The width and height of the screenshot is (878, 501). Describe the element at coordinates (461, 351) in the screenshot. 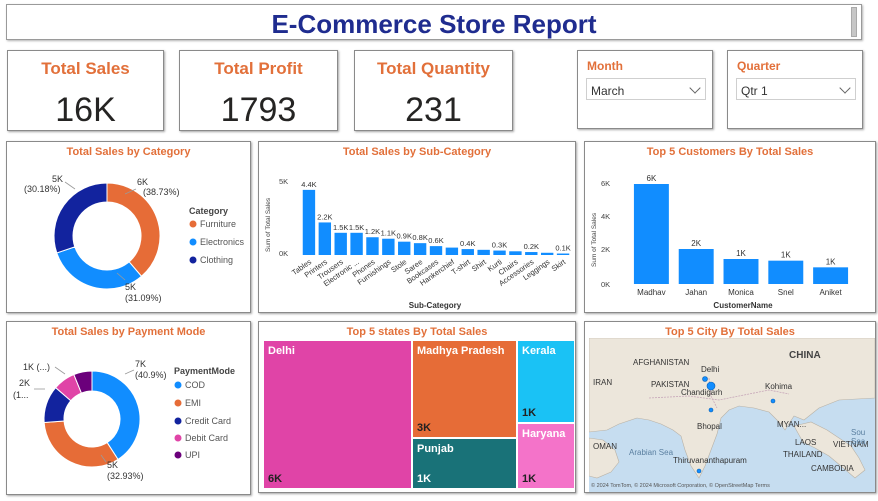

I see `tile-label: Madhya Pradesh` at that location.